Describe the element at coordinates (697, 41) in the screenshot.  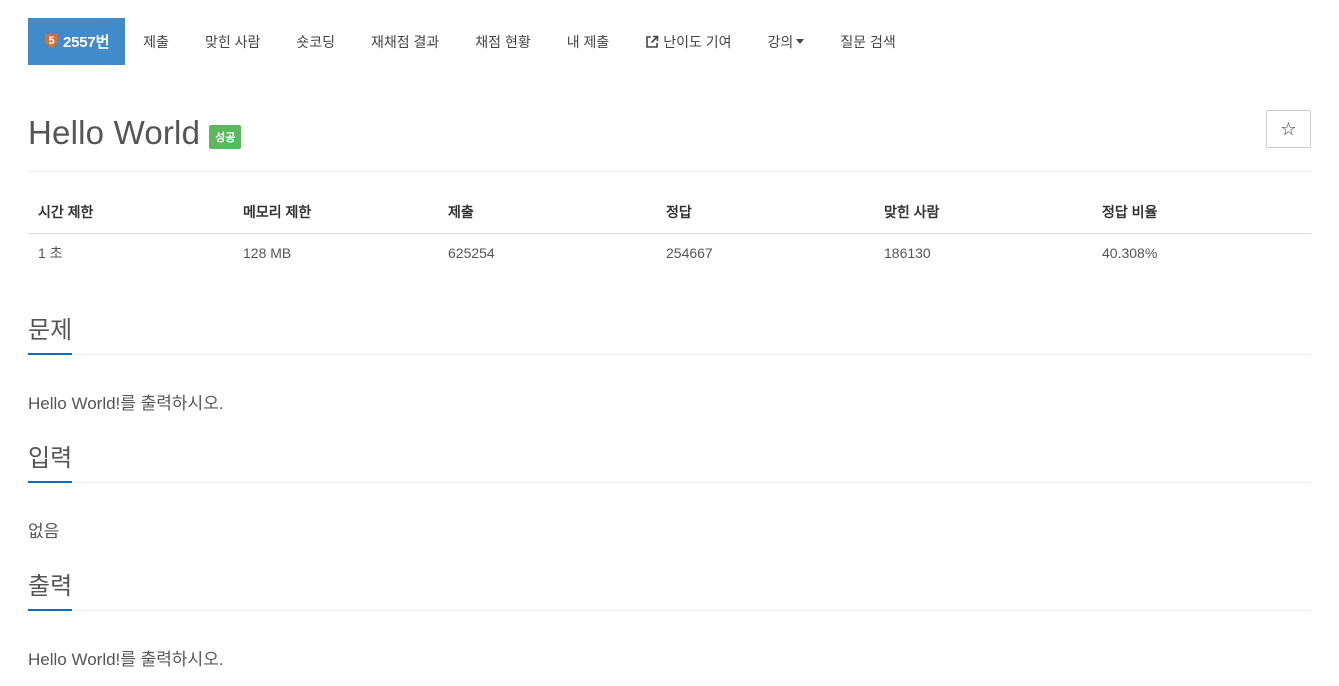
I see `nav-difficulty-contribution-label: 난이도 기여` at that location.